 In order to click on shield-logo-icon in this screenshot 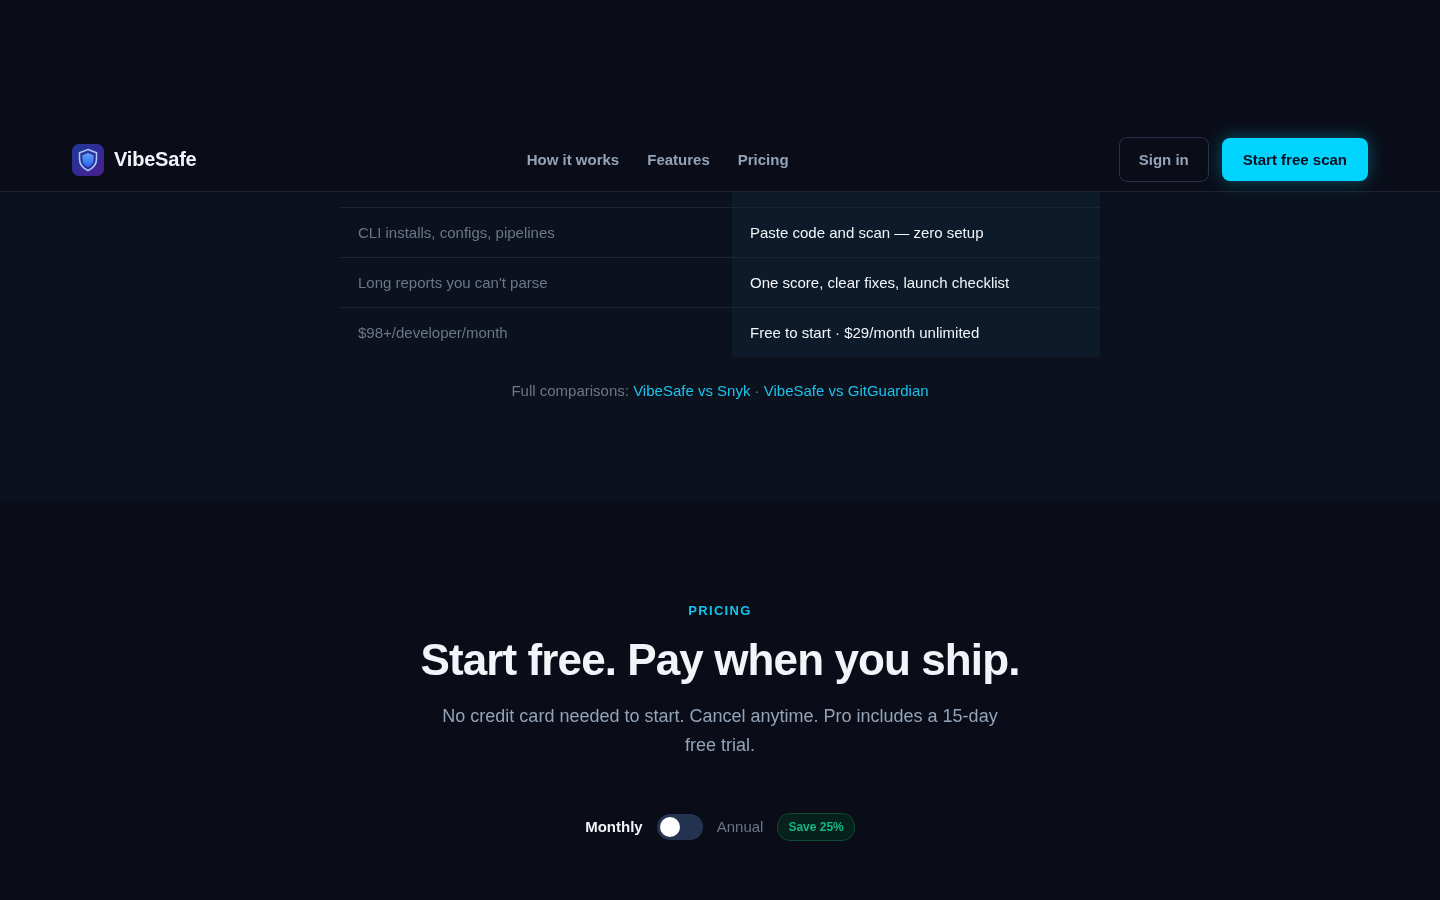, I will do `click(88, 159)`.